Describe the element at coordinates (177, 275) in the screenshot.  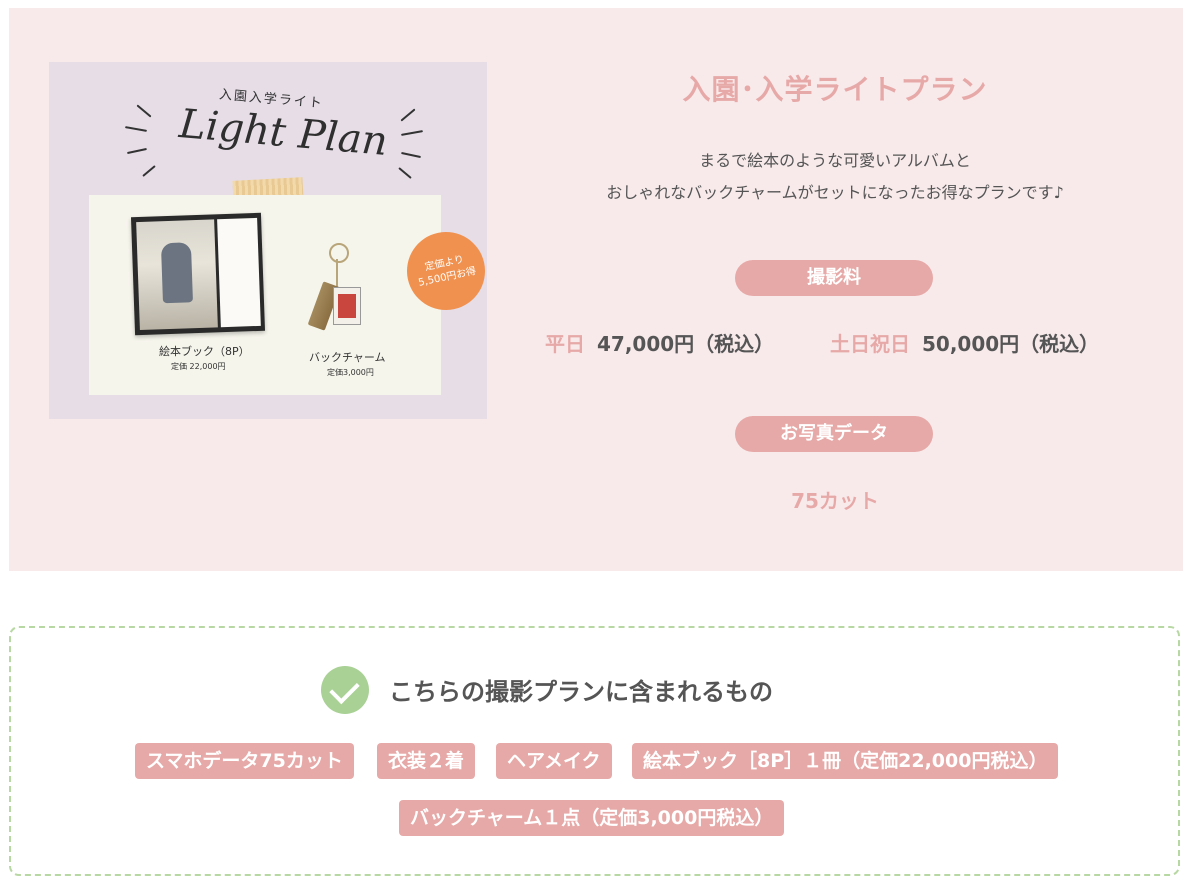
I see `child-photo` at that location.